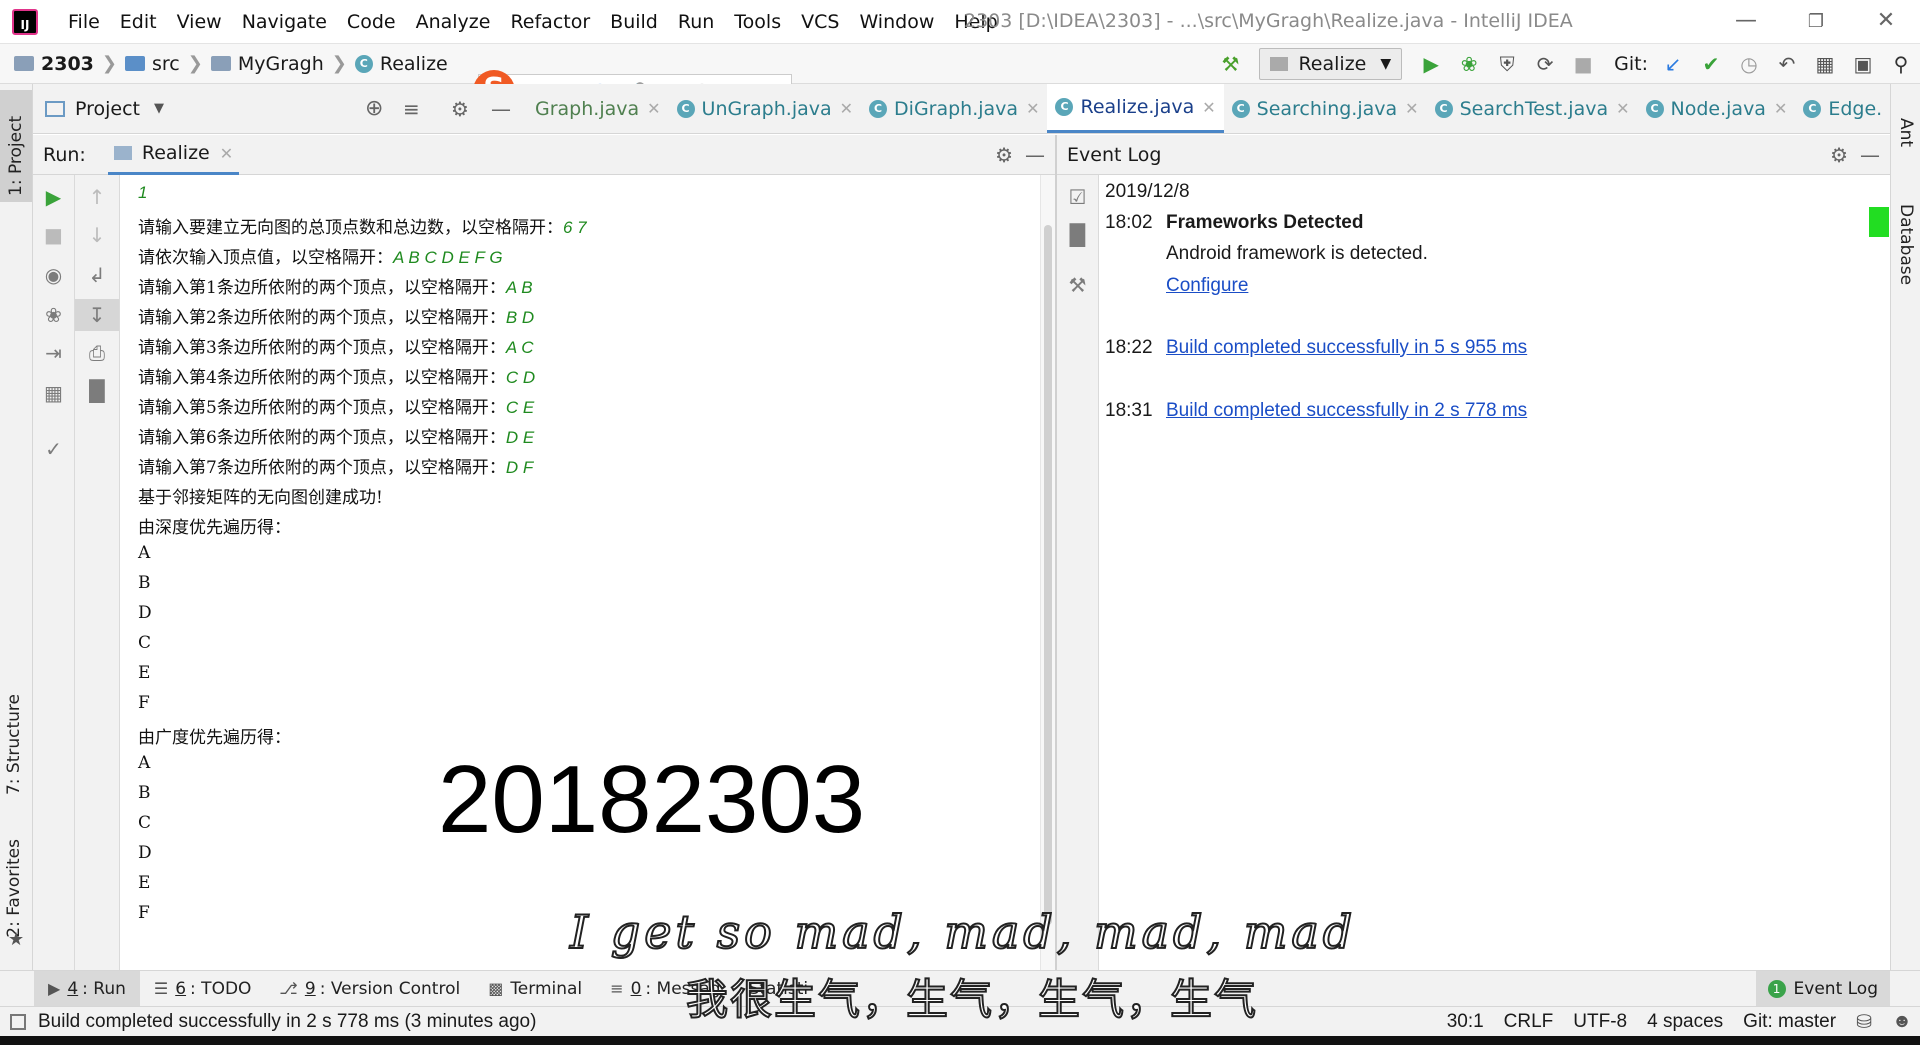 This screenshot has height=1045, width=1920. I want to click on editor-tab-searching: C Searching.java ✕, so click(1325, 108).